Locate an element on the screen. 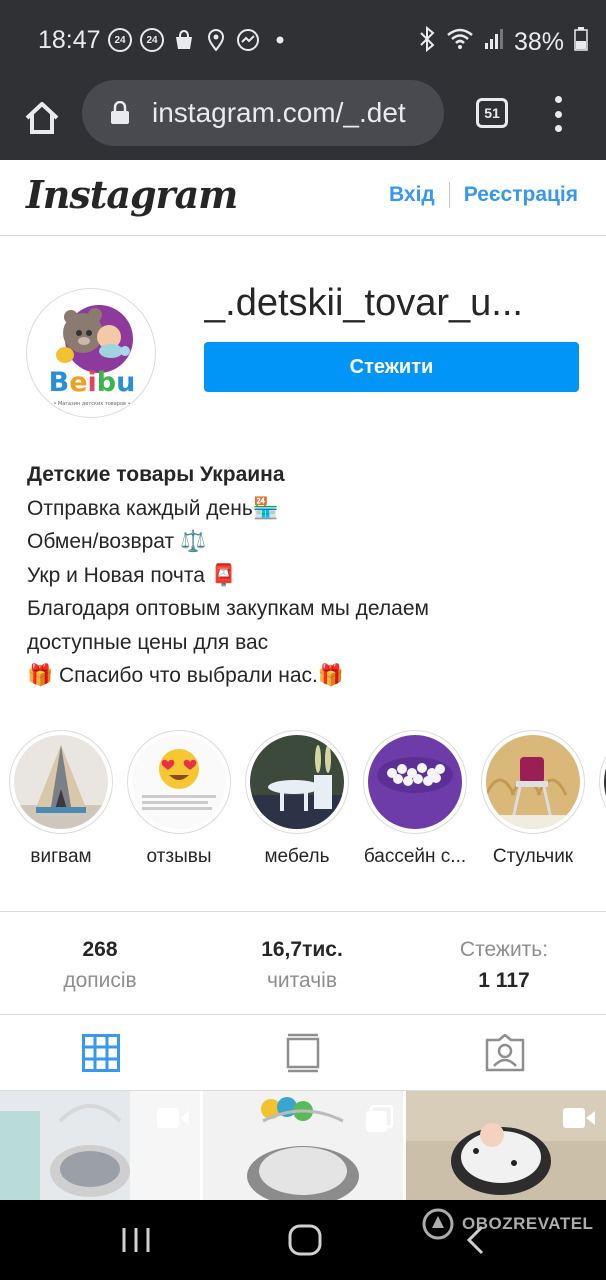 Image resolution: width=606 pixels, height=1280 pixels. grid-icon is located at coordinates (101, 1053).